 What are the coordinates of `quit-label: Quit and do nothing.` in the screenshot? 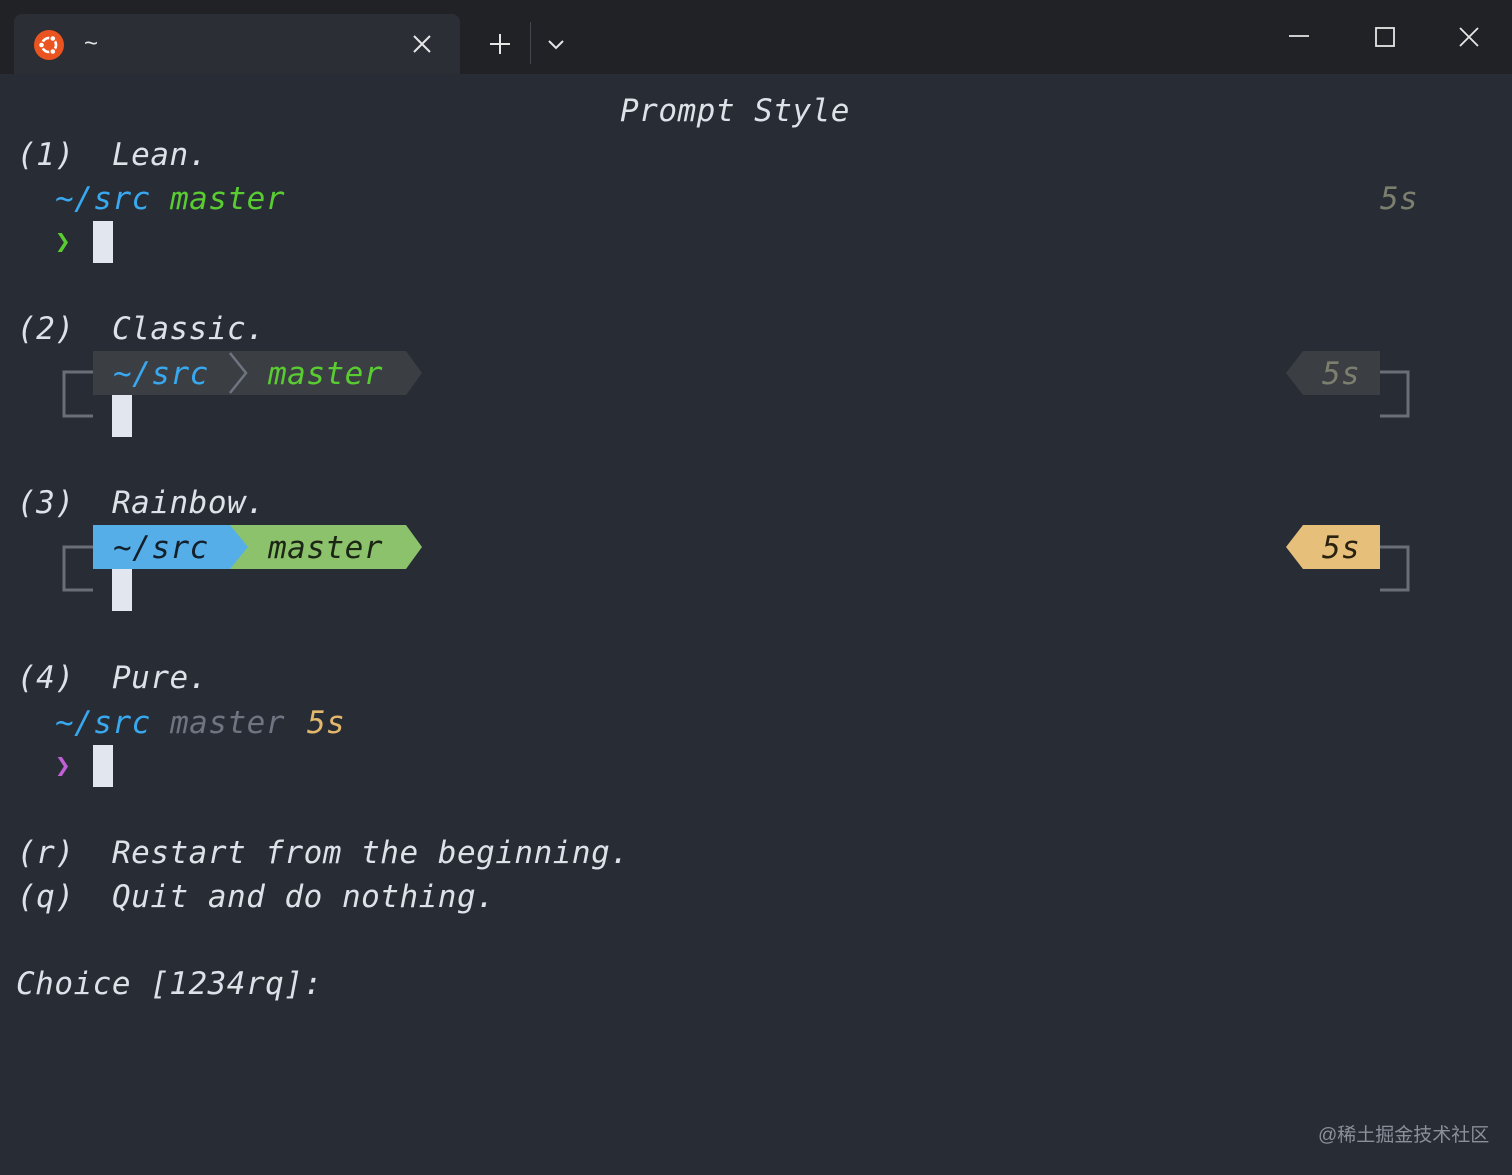 It's located at (304, 897).